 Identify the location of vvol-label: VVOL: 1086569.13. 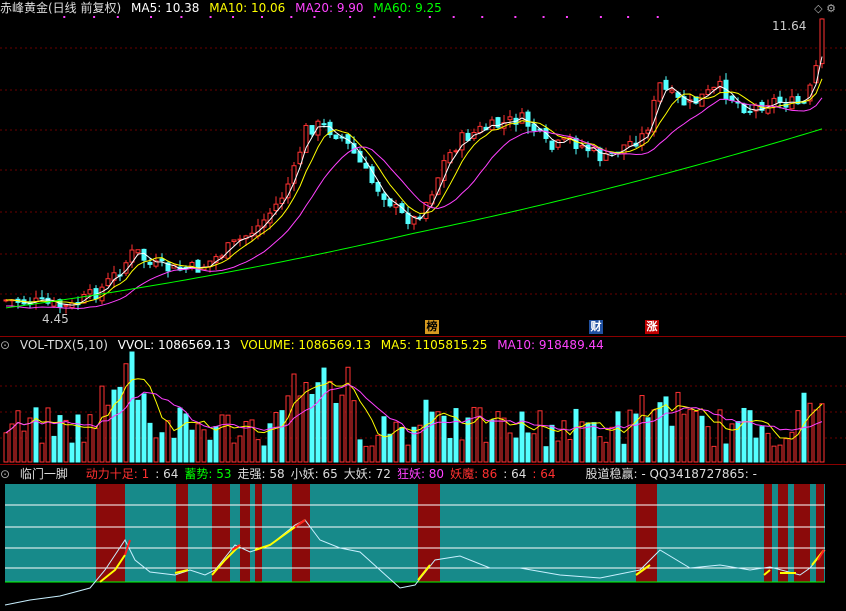
(174, 345).